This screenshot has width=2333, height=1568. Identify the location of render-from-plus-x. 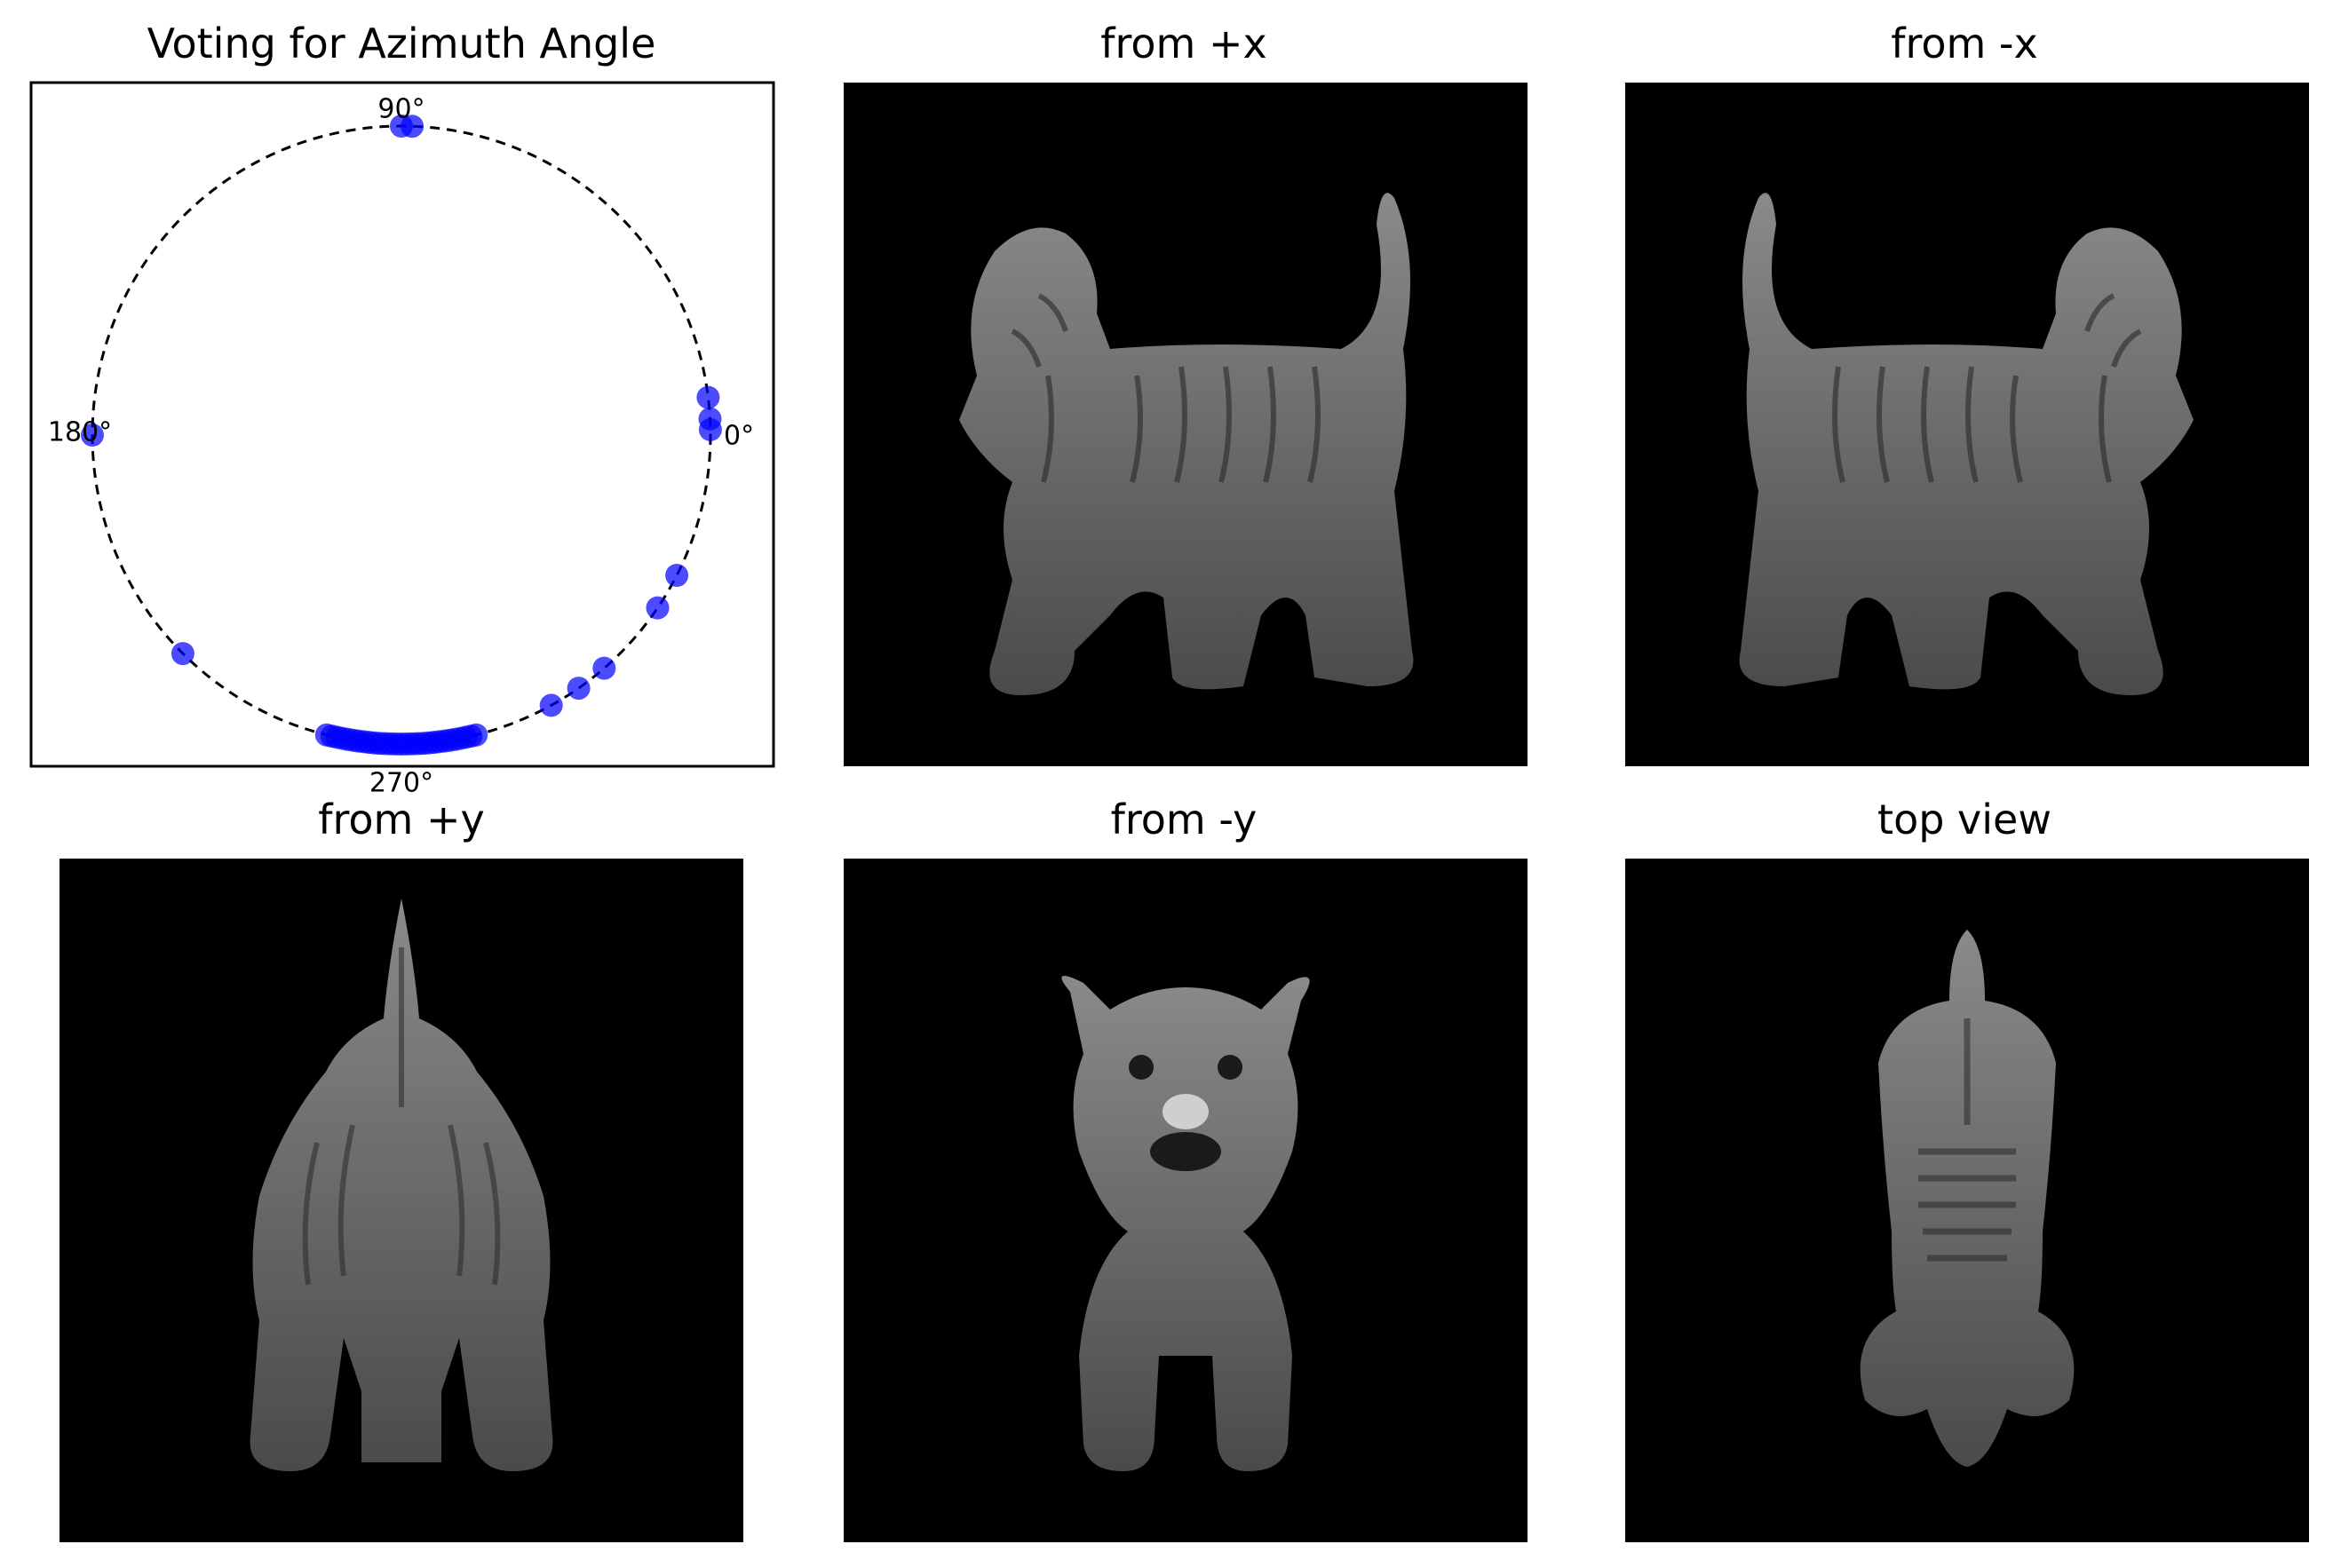
(1186, 424).